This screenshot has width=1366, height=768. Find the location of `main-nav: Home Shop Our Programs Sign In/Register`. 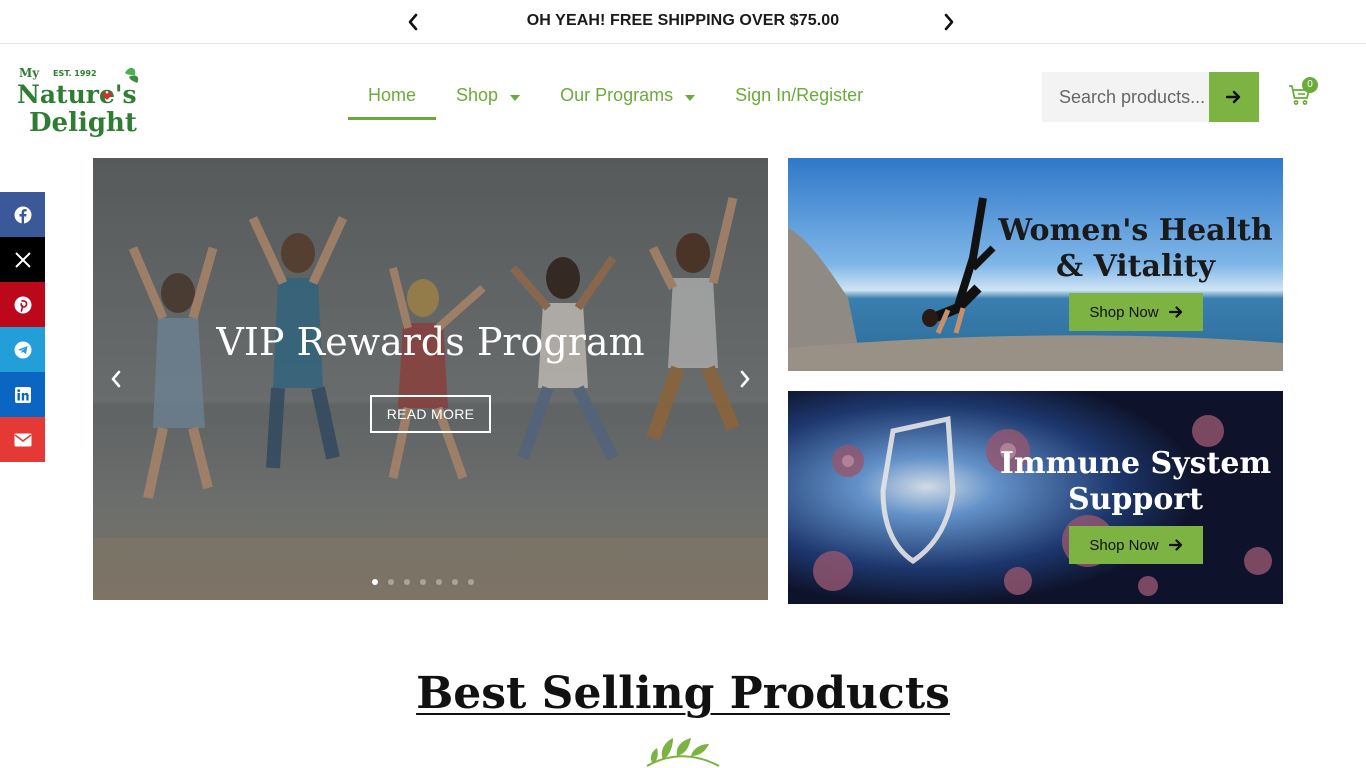

main-nav: Home Shop Our Programs Sign In/Register is located at coordinates (615, 95).